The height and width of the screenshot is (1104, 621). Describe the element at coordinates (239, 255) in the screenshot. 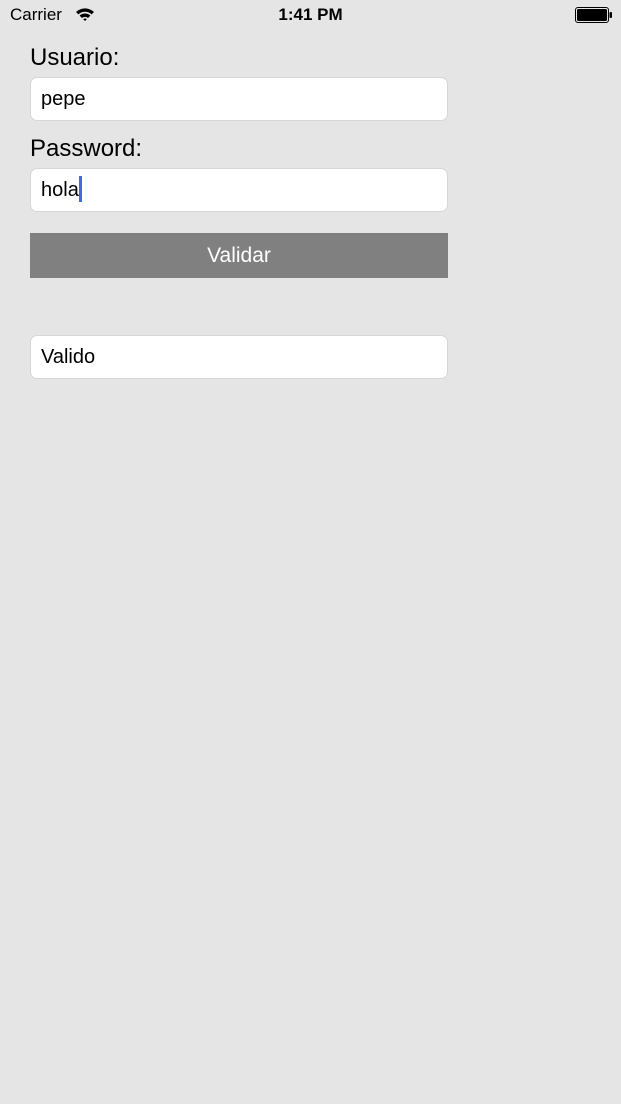

I see `validate-button: Validar` at that location.